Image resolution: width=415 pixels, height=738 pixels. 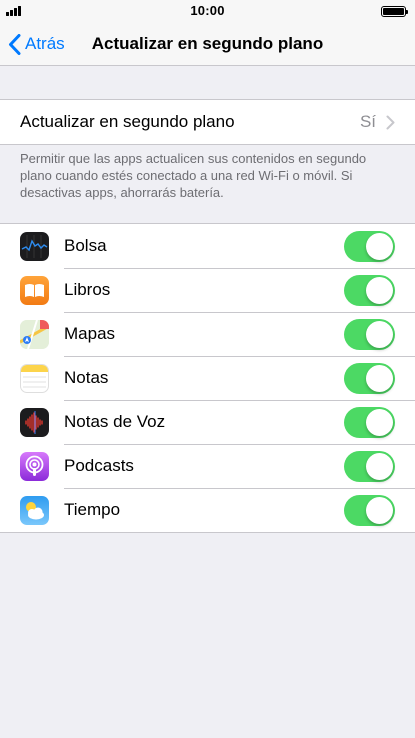 I want to click on status-time: 10:00, so click(x=207, y=10).